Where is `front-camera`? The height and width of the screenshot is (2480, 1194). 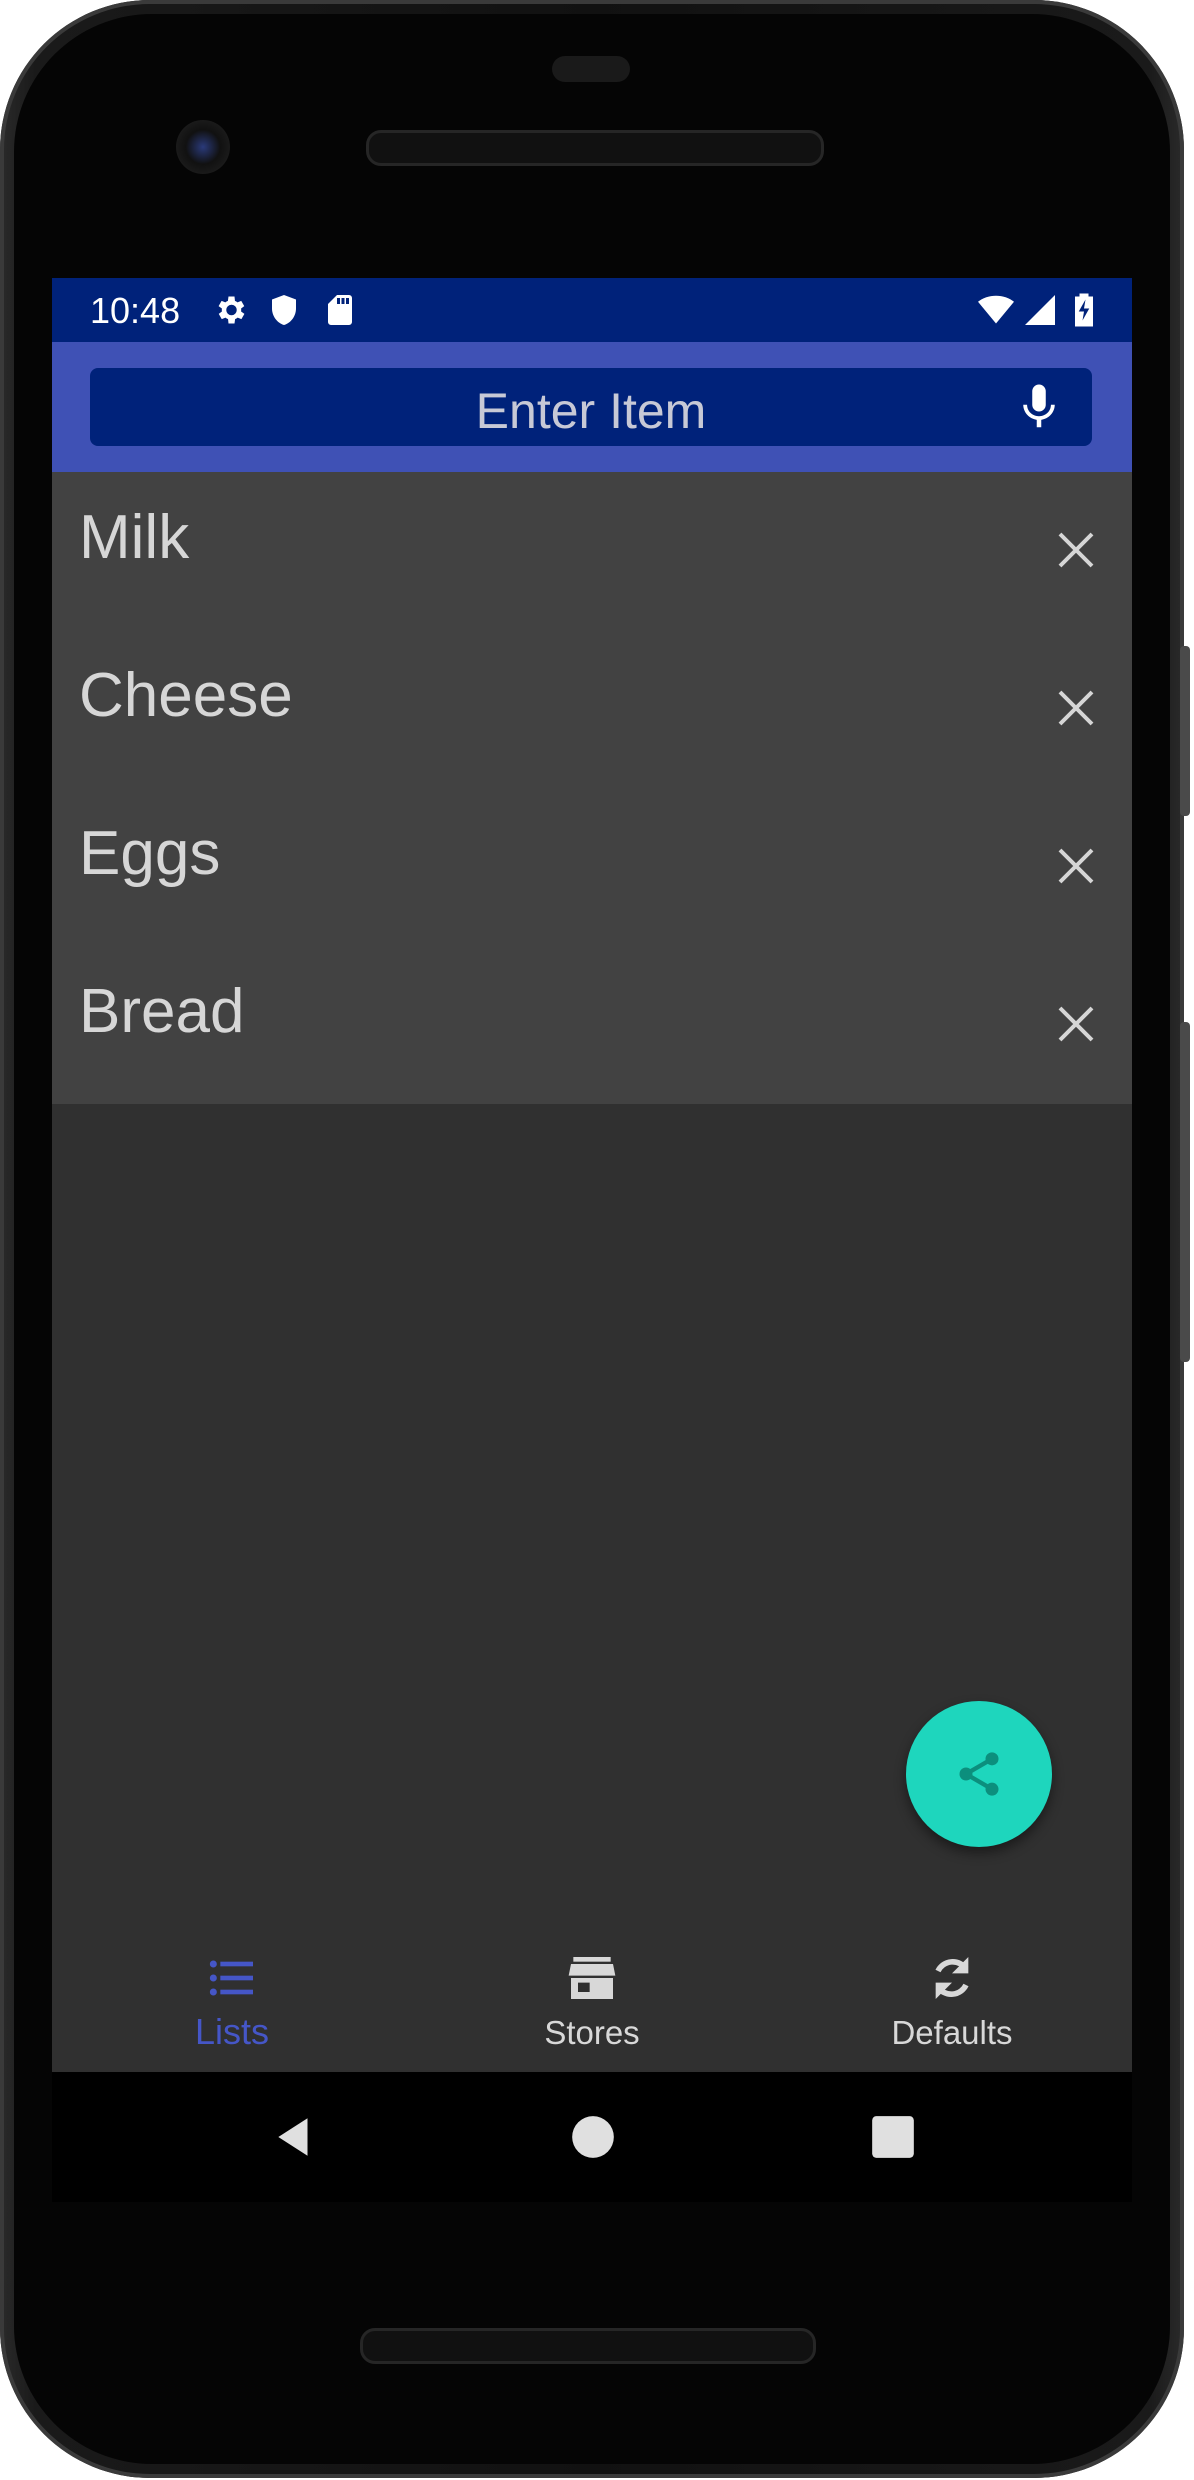
front-camera is located at coordinates (203, 147).